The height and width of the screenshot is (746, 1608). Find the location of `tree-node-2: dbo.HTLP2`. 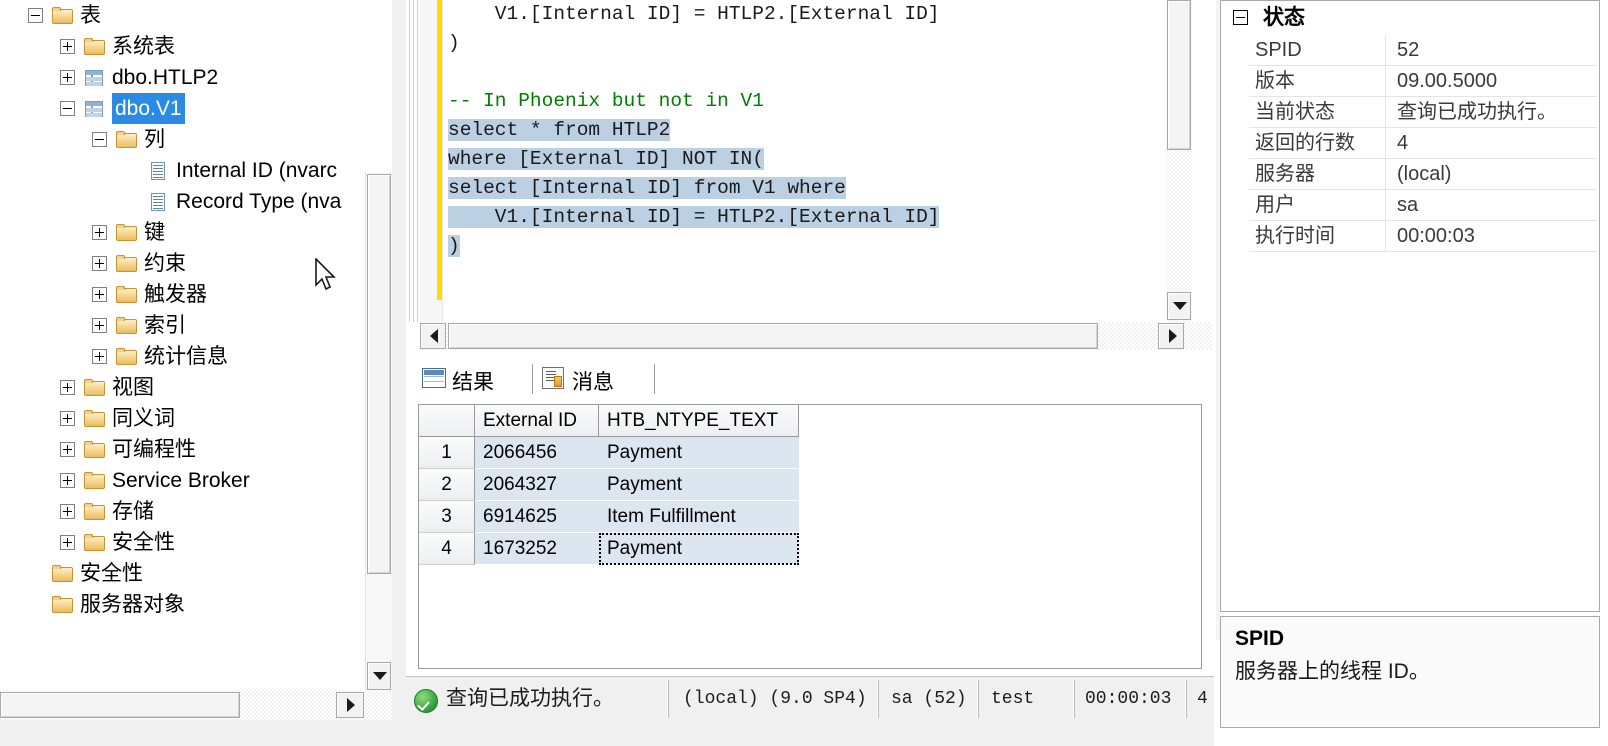

tree-node-2: dbo.HTLP2 is located at coordinates (186, 77).